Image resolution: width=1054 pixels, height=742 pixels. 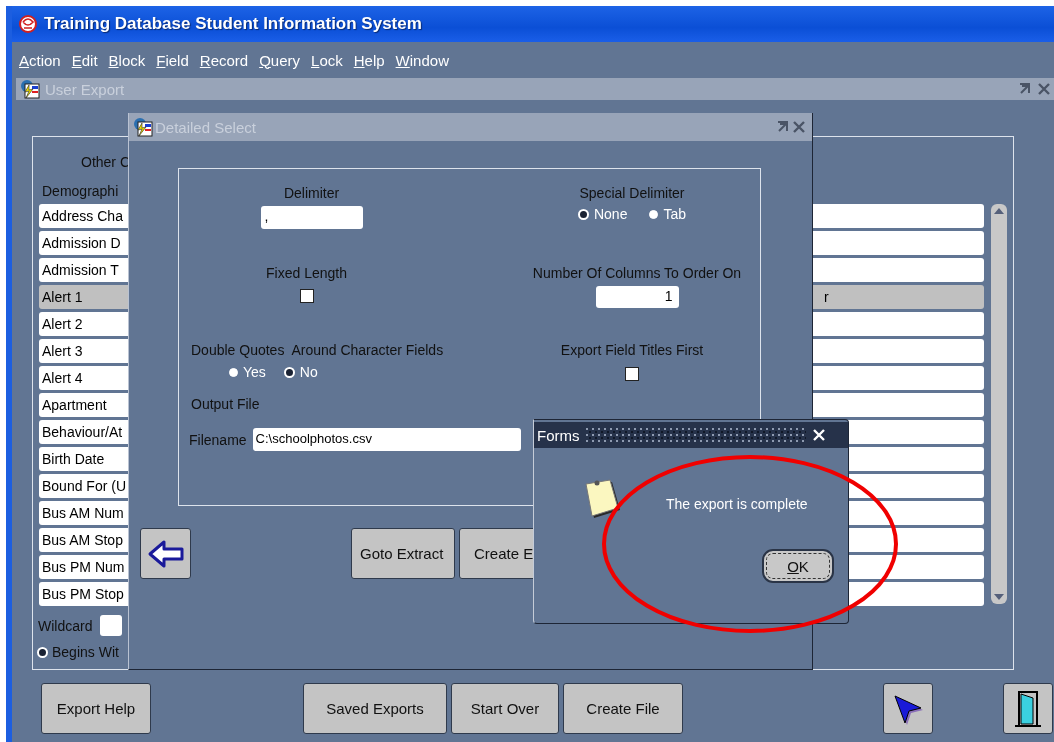 What do you see at coordinates (308, 372) in the screenshot?
I see `radio-label: No` at bounding box center [308, 372].